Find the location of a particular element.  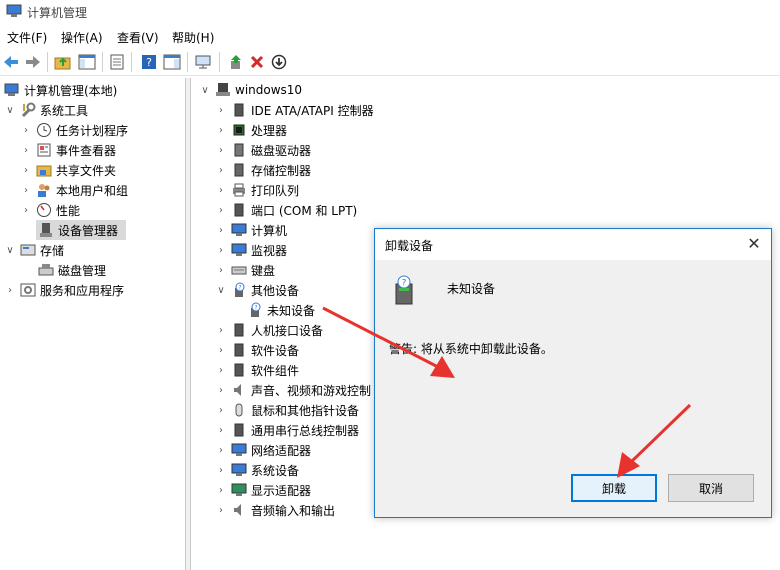

device-category-item: › 音频输入和输出 is located at coordinates (275, 510).